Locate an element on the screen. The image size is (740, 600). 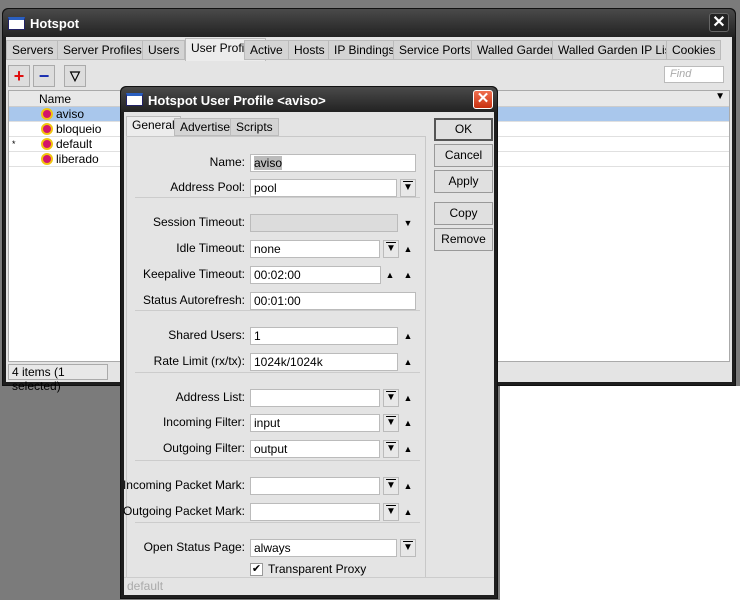
status-autorefresh-label: Status Autorefresh: is located at coordinates (193, 300).